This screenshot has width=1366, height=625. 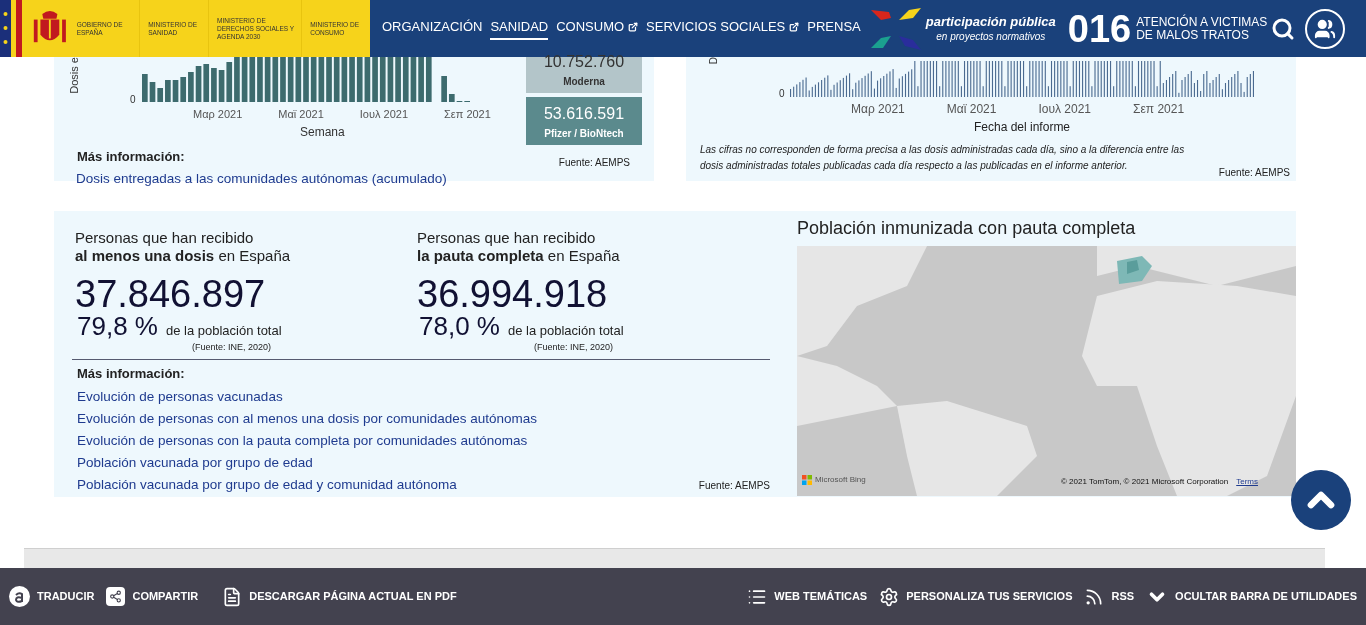 I want to click on participation-subtitle: en proyectos normativos, so click(x=991, y=37).